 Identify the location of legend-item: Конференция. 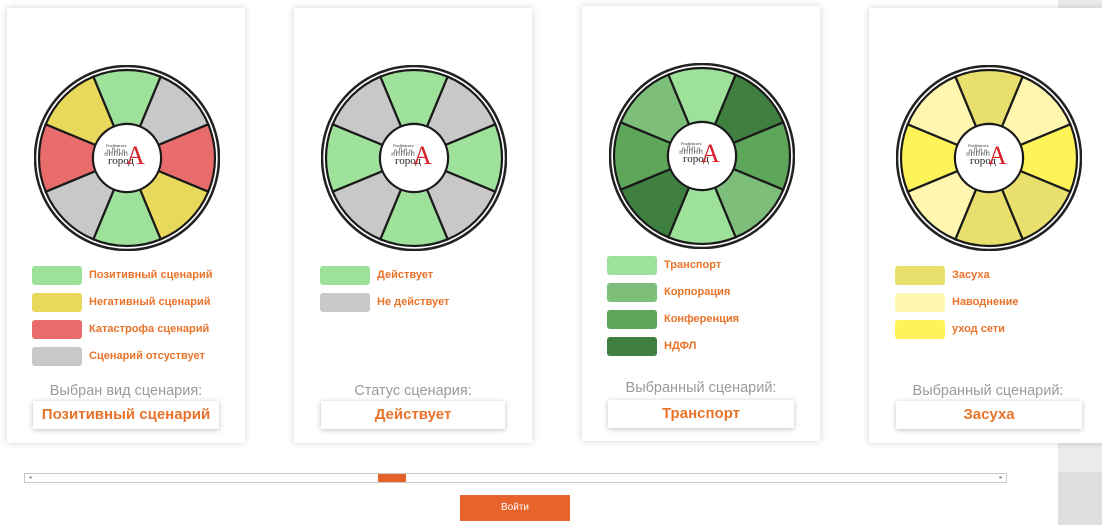
(673, 319).